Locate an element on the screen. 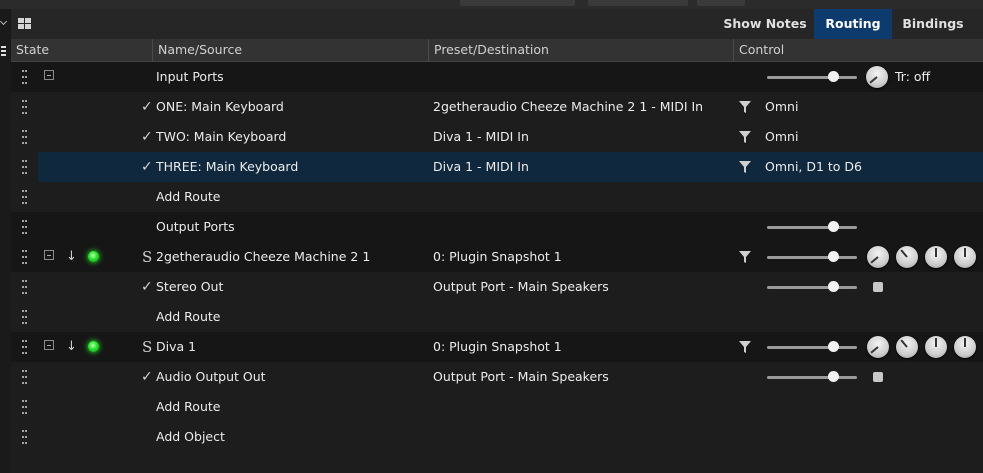 The width and height of the screenshot is (983, 473). empty-area is located at coordinates (497, 462).